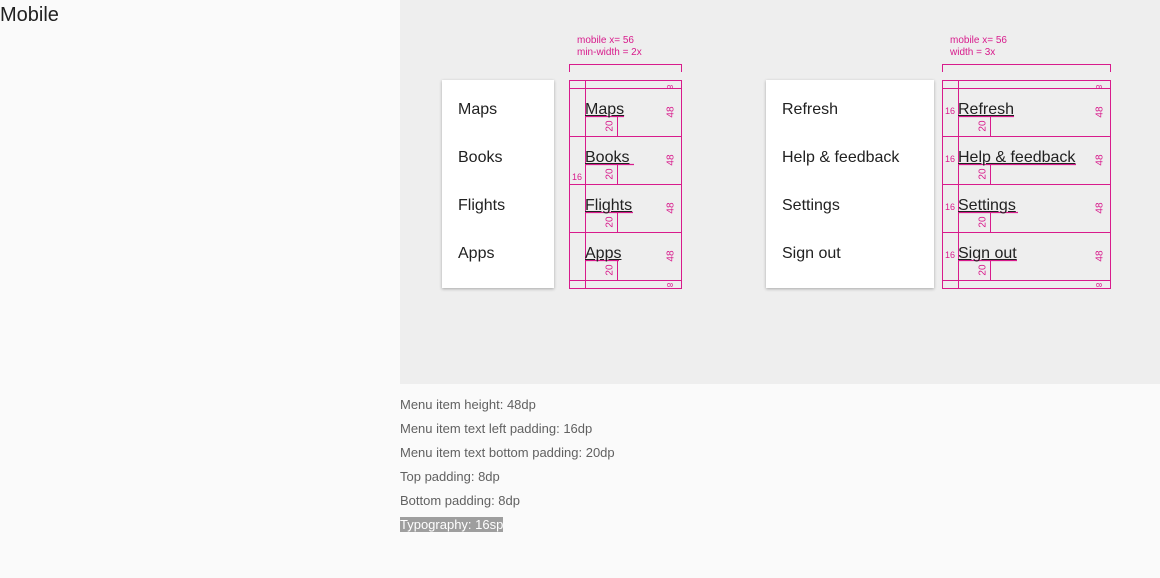 This screenshot has height=578, width=1160. I want to click on right-spec-item-help-feedback: Help & feedback, so click(1017, 157).